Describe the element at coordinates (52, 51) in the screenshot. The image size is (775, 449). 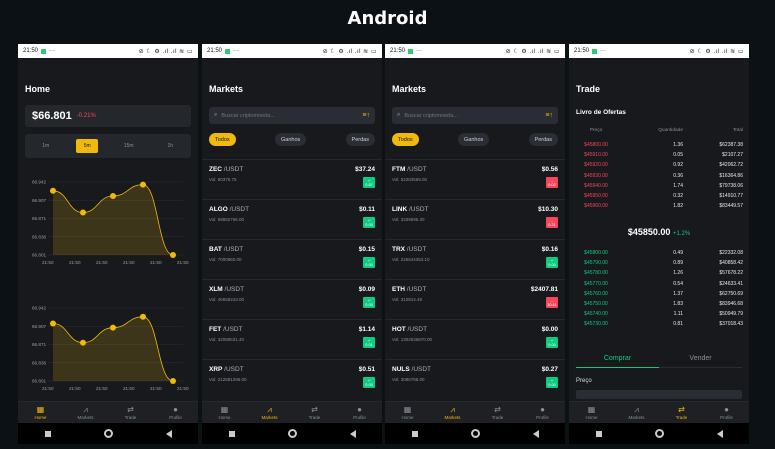
I see `status-dots: ···` at that location.